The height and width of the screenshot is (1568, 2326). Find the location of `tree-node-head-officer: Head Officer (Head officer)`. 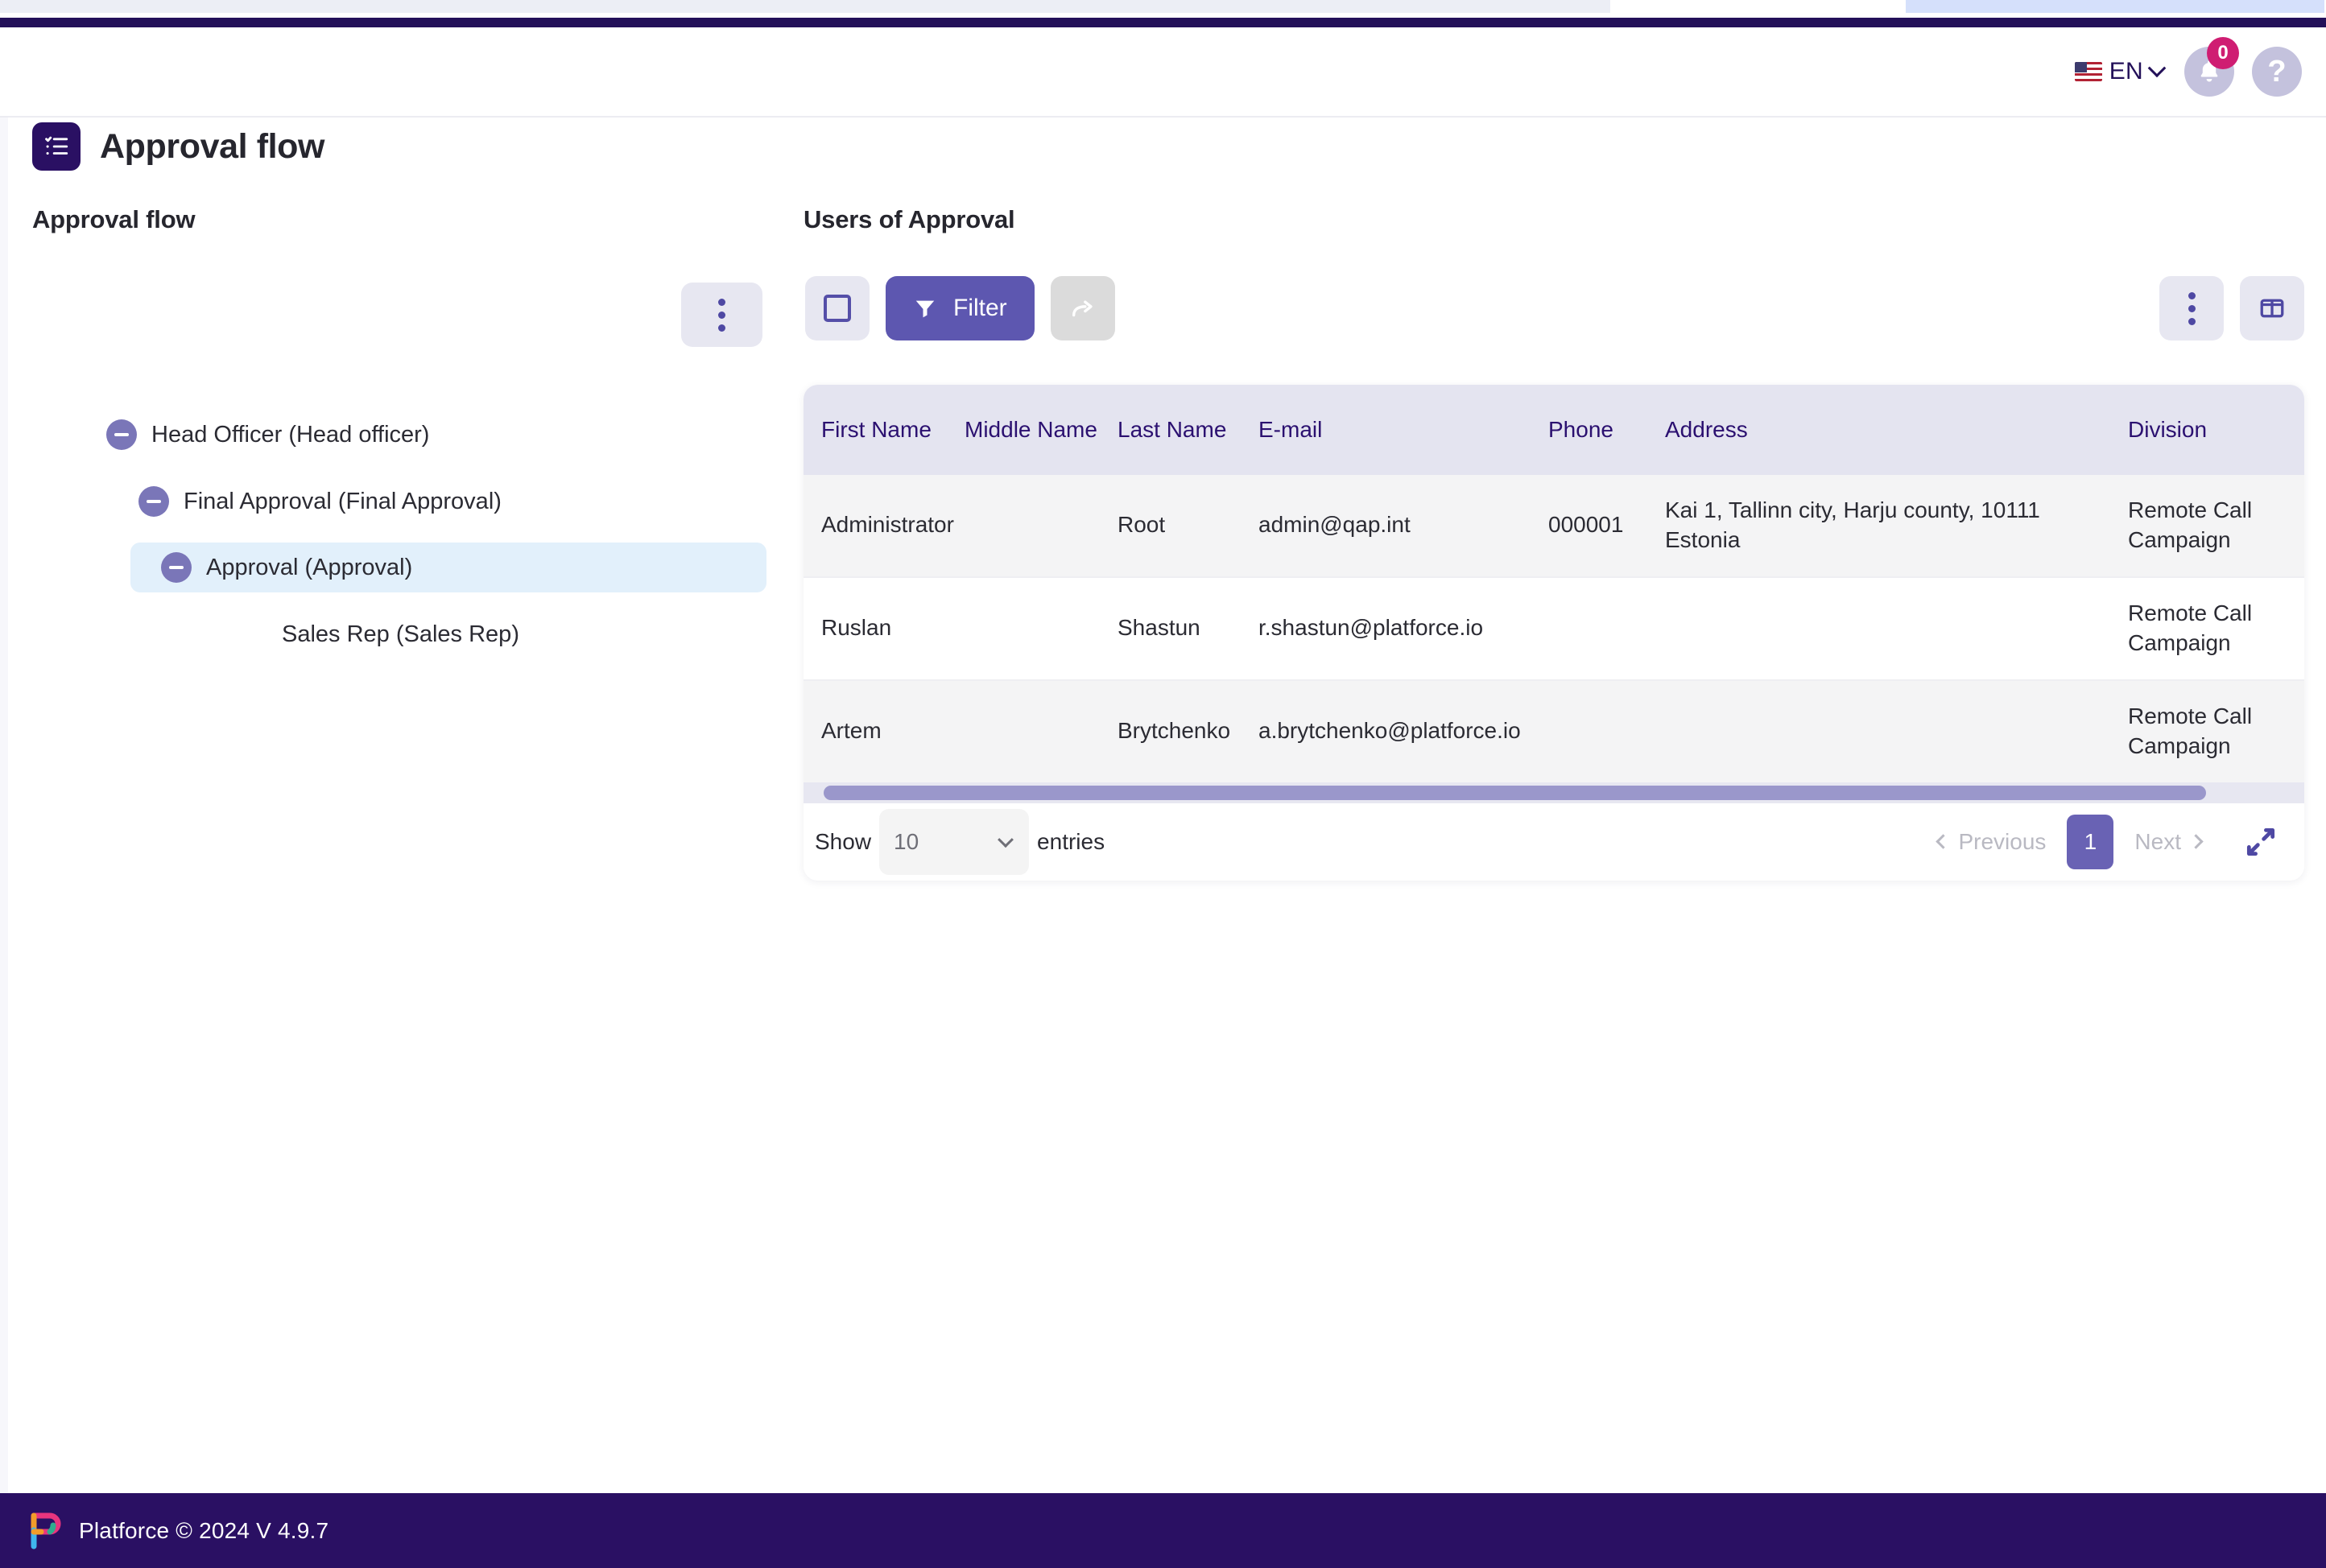

tree-node-head-officer: Head Officer (Head officer) is located at coordinates (439, 435).